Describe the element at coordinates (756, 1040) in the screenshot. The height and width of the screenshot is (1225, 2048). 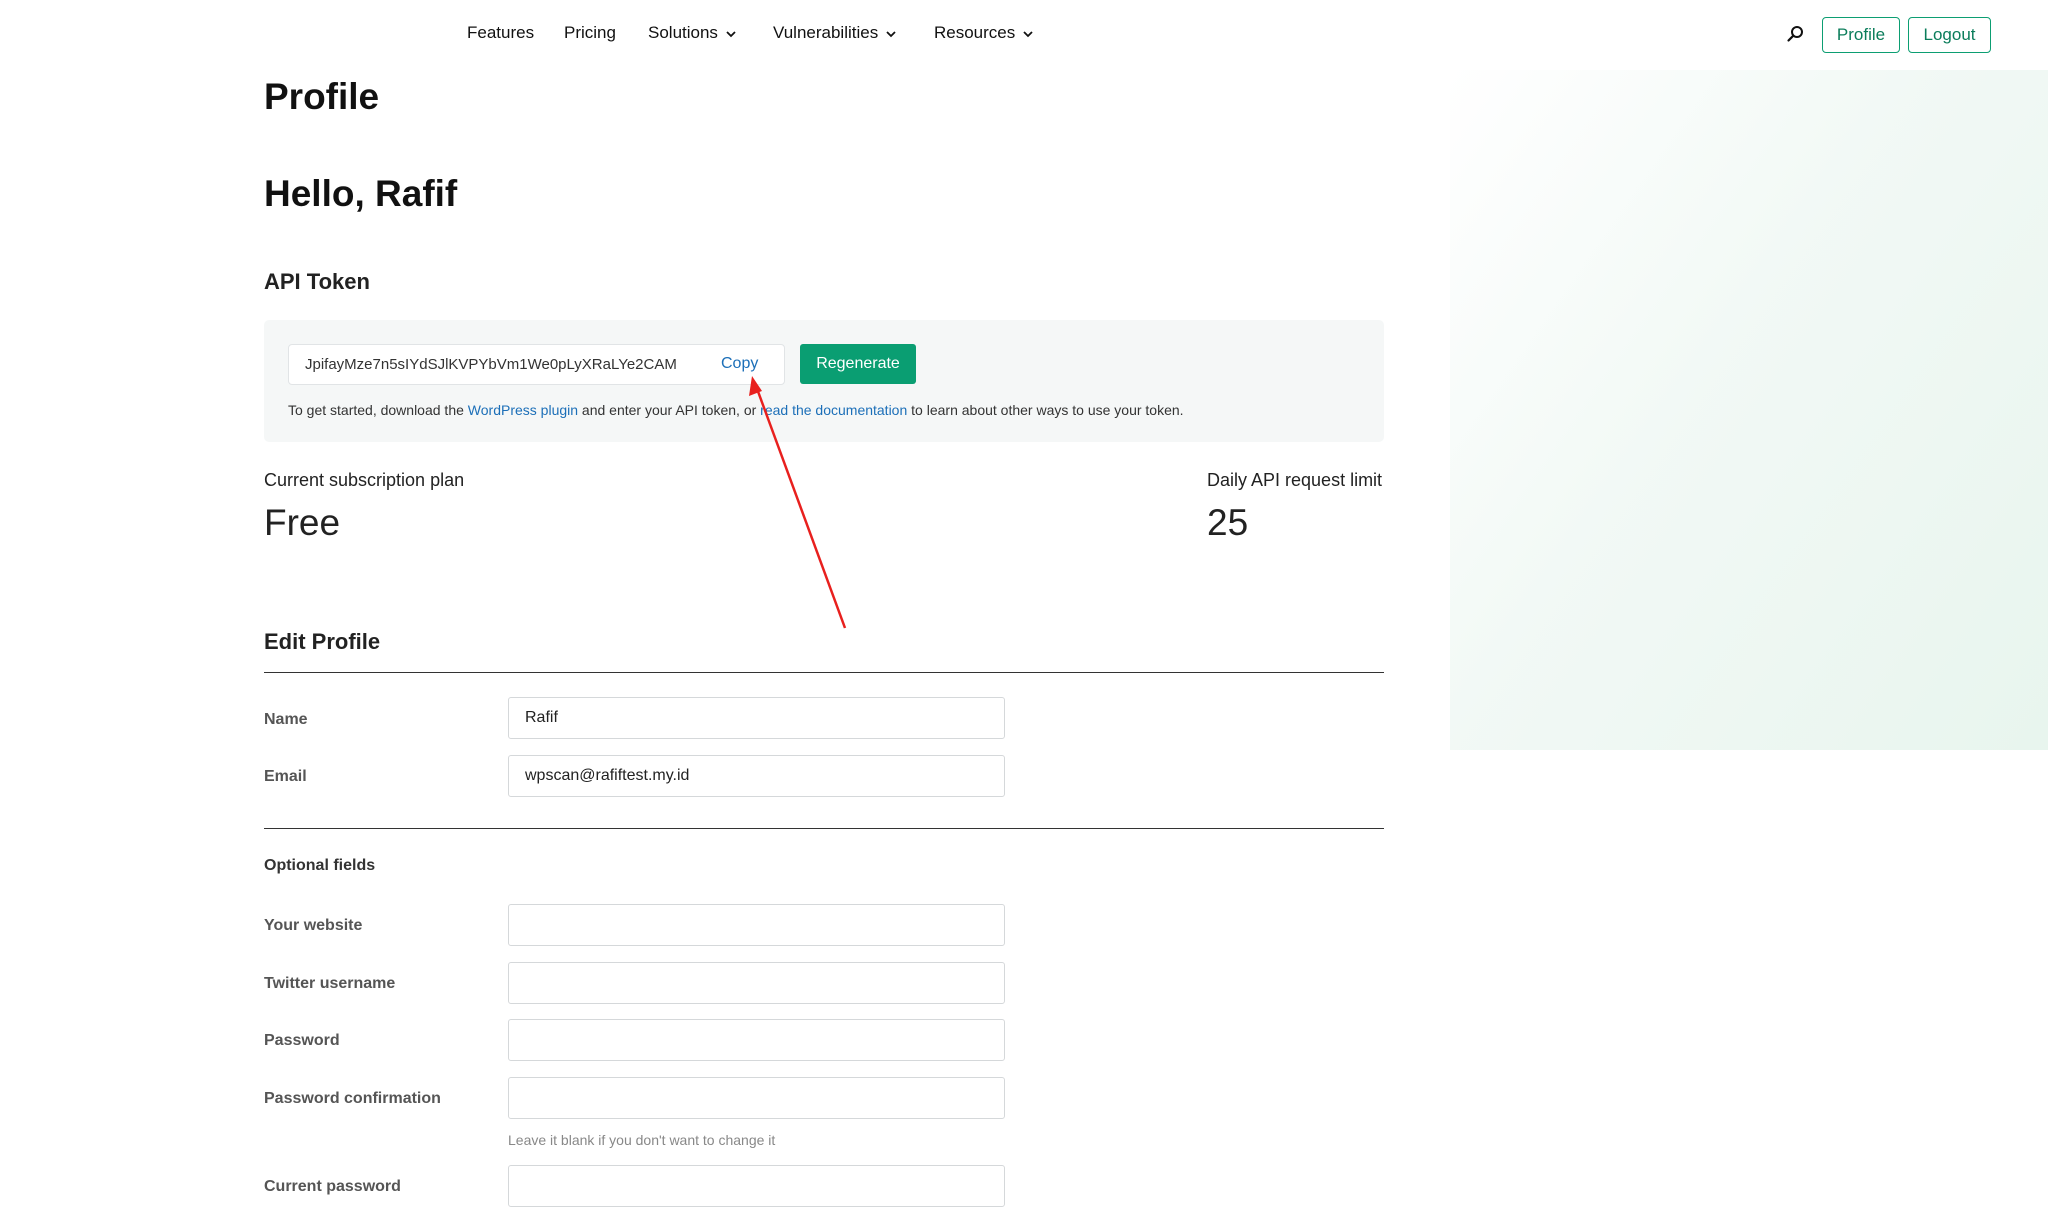
I see `password-input` at that location.